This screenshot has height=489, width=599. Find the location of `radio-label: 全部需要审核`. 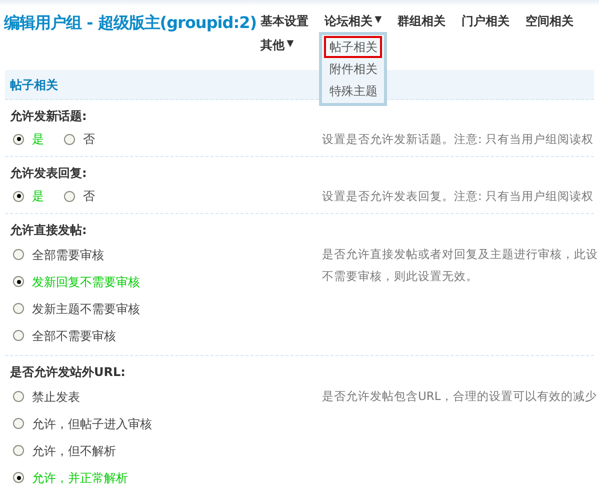

radio-label: 全部需要审核 is located at coordinates (68, 255).